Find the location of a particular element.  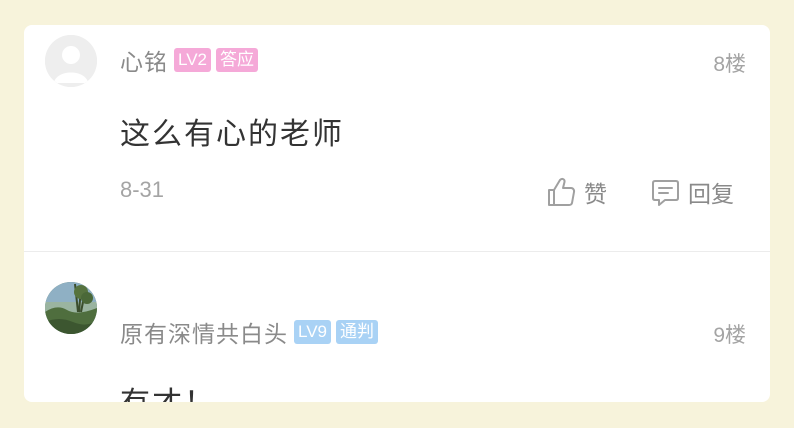

reply-button: 回复 is located at coordinates (692, 192).